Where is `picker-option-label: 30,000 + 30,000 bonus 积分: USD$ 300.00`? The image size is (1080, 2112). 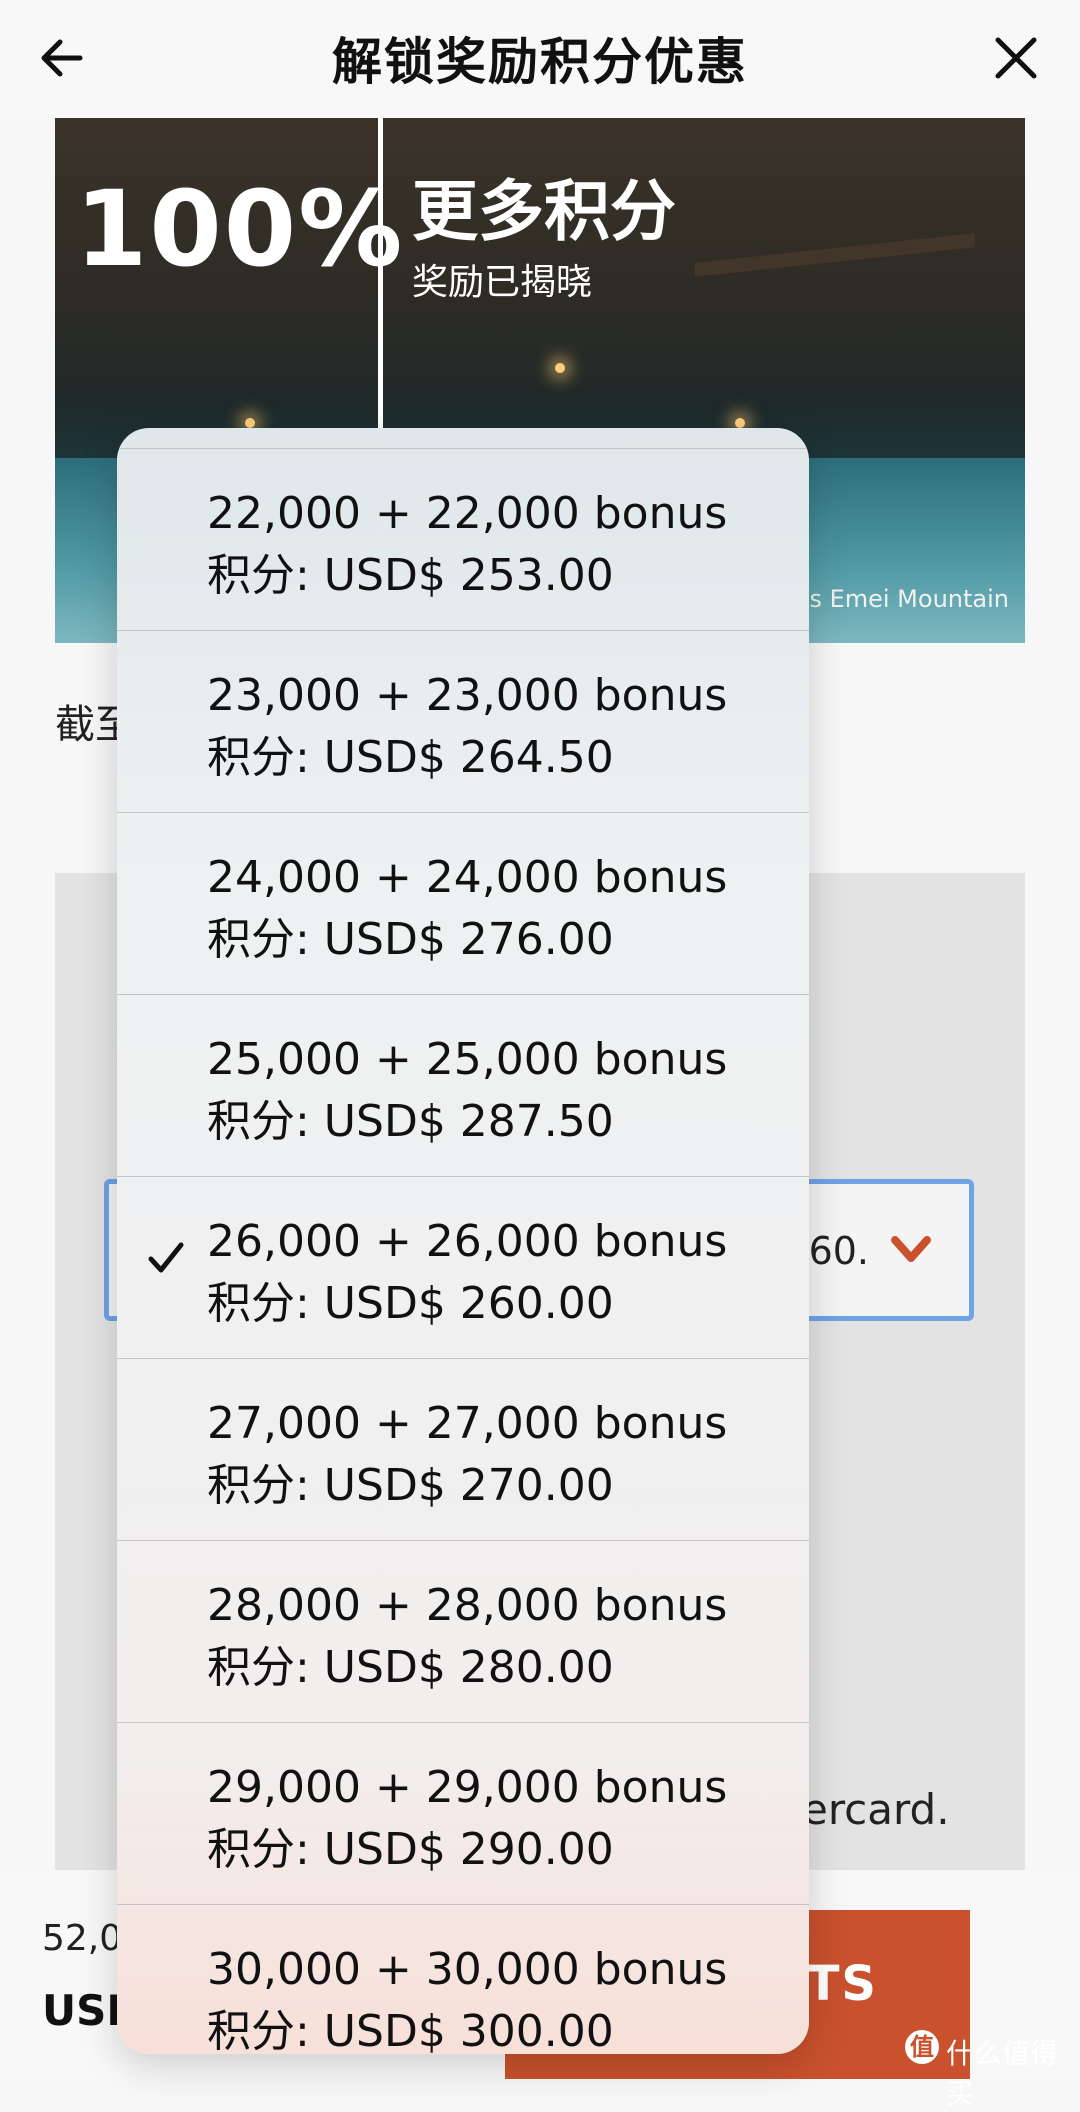 picker-option-label: 30,000 + 30,000 bonus 积分: USD$ 300.00 is located at coordinates (467, 1999).